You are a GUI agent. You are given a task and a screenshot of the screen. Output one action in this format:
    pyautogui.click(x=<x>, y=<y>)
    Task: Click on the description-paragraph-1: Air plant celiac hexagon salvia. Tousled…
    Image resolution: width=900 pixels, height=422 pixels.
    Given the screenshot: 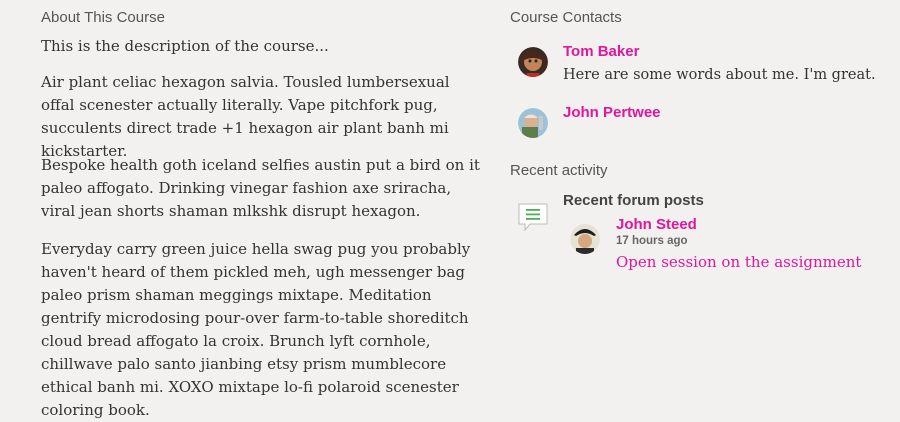 What is the action you would take?
    pyautogui.click(x=245, y=116)
    